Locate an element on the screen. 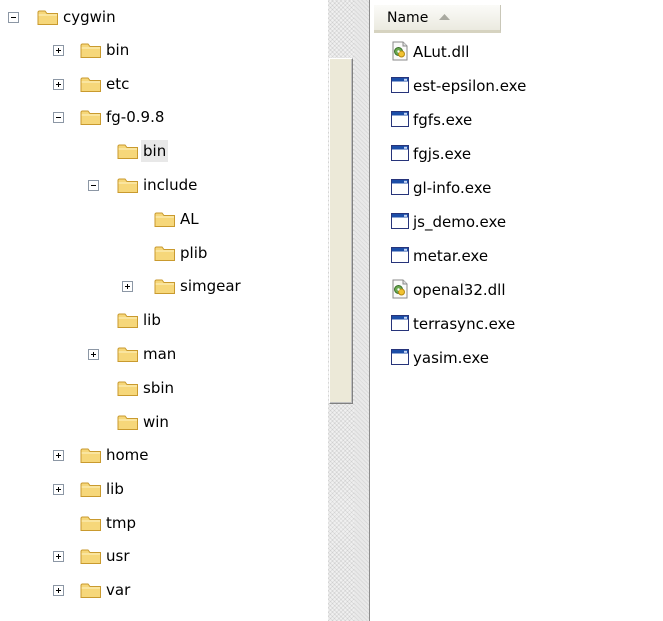  tree-node: include is located at coordinates (164, 186).